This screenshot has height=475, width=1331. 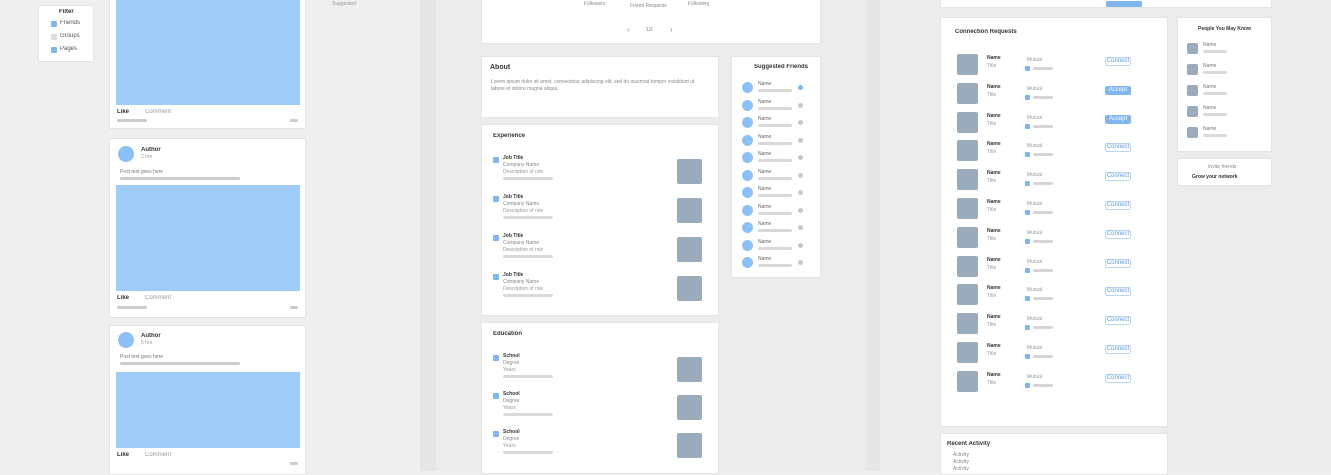 What do you see at coordinates (1222, 167) in the screenshot?
I see `invite-title: Invite friends` at bounding box center [1222, 167].